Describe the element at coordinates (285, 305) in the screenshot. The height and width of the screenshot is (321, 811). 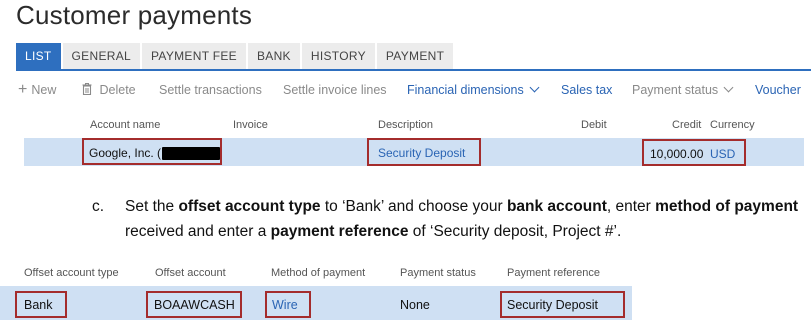
I see `method-of-payment-cell: Wire` at that location.